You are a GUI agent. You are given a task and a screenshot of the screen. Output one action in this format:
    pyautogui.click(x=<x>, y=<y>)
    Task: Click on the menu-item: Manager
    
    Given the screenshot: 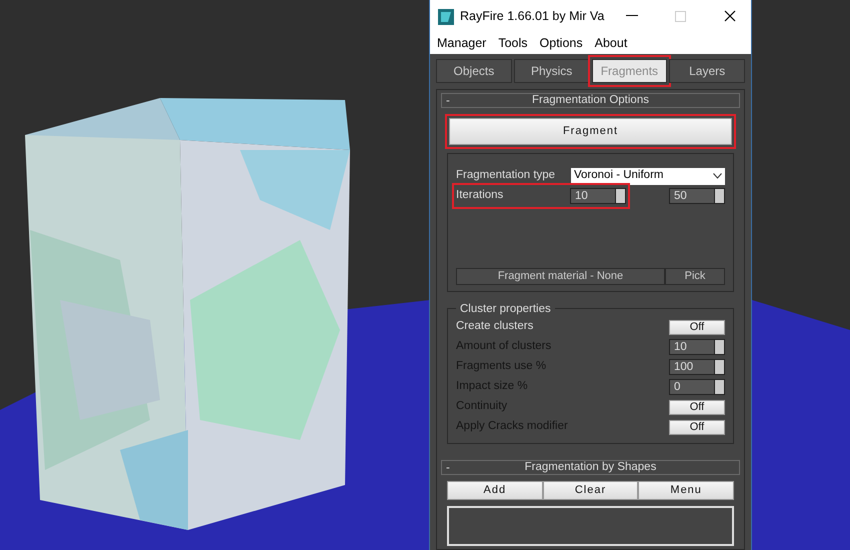 What is the action you would take?
    pyautogui.click(x=461, y=43)
    